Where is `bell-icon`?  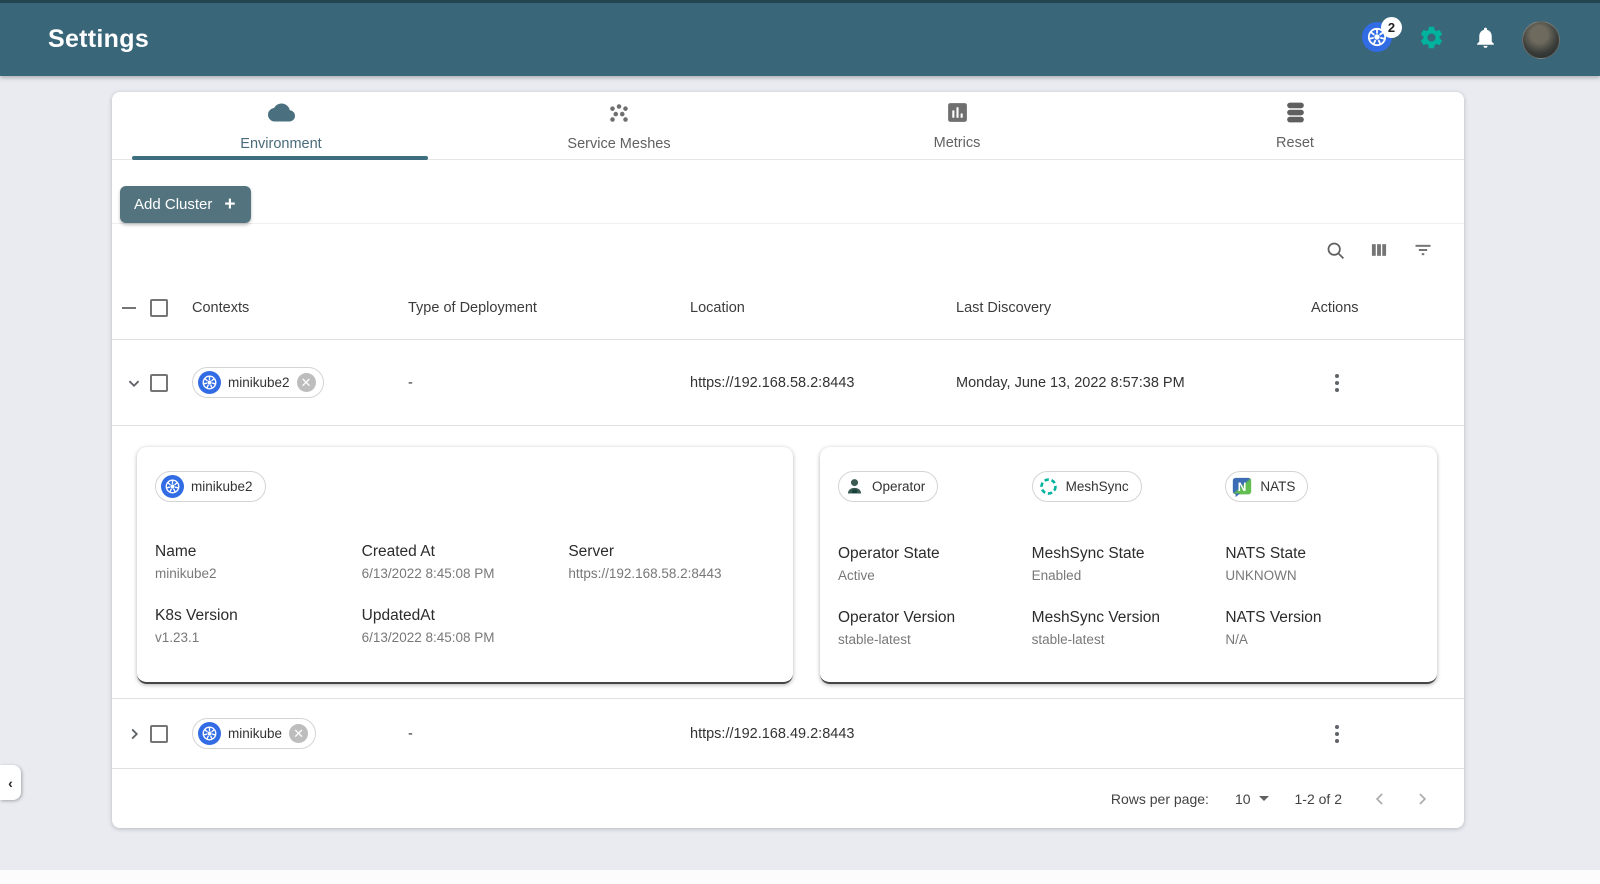 bell-icon is located at coordinates (1485, 40).